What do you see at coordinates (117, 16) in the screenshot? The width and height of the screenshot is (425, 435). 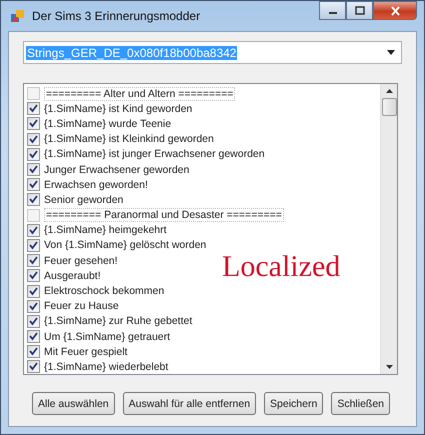 I see `window-title: Der Sims 3 Erinnerungsmodder` at bounding box center [117, 16].